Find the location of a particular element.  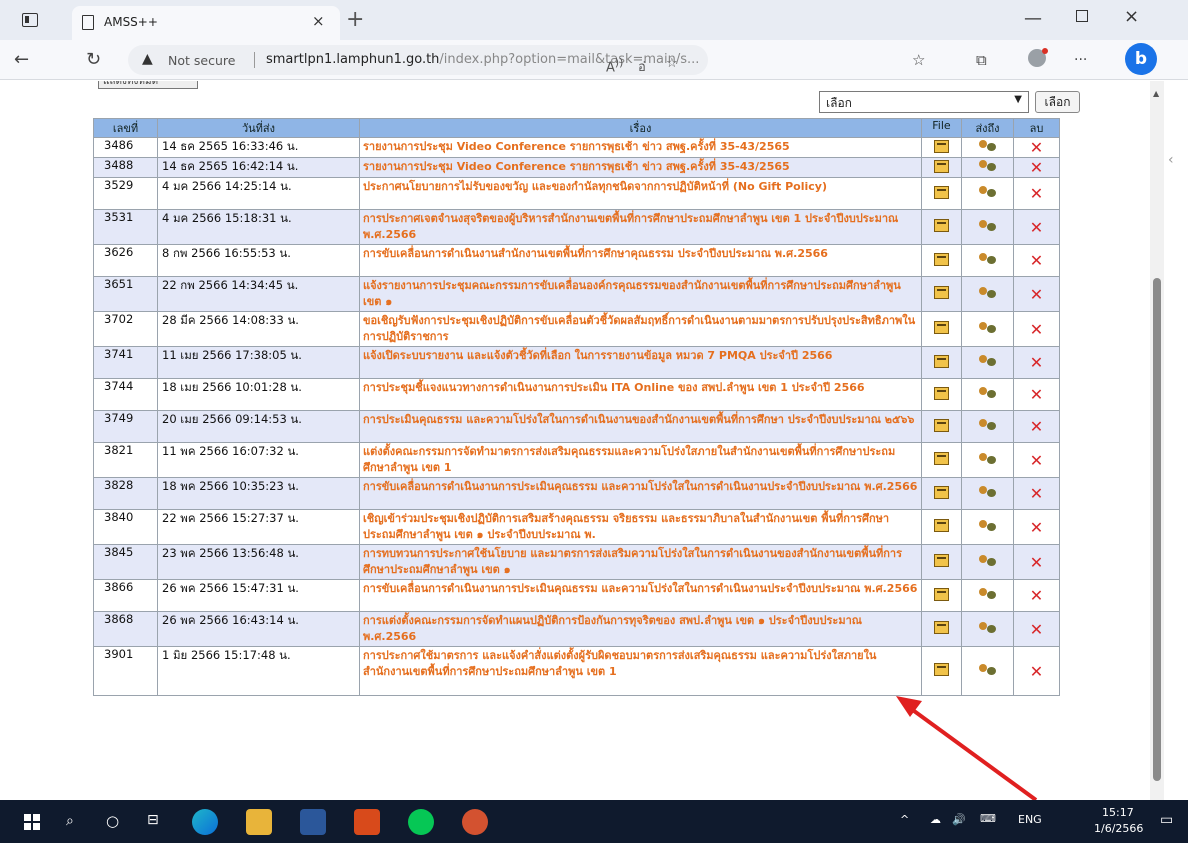

powerpoint-app-icon is located at coordinates (475, 822).